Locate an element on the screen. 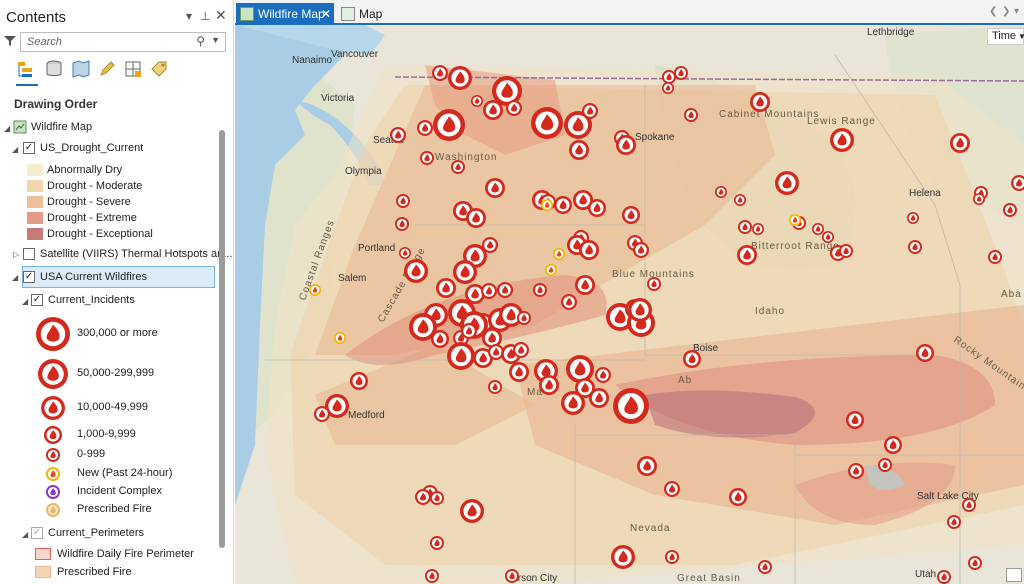 Image resolution: width=1024 pixels, height=584 pixels. drought-layer-checkbox: ✓ is located at coordinates (29, 148).